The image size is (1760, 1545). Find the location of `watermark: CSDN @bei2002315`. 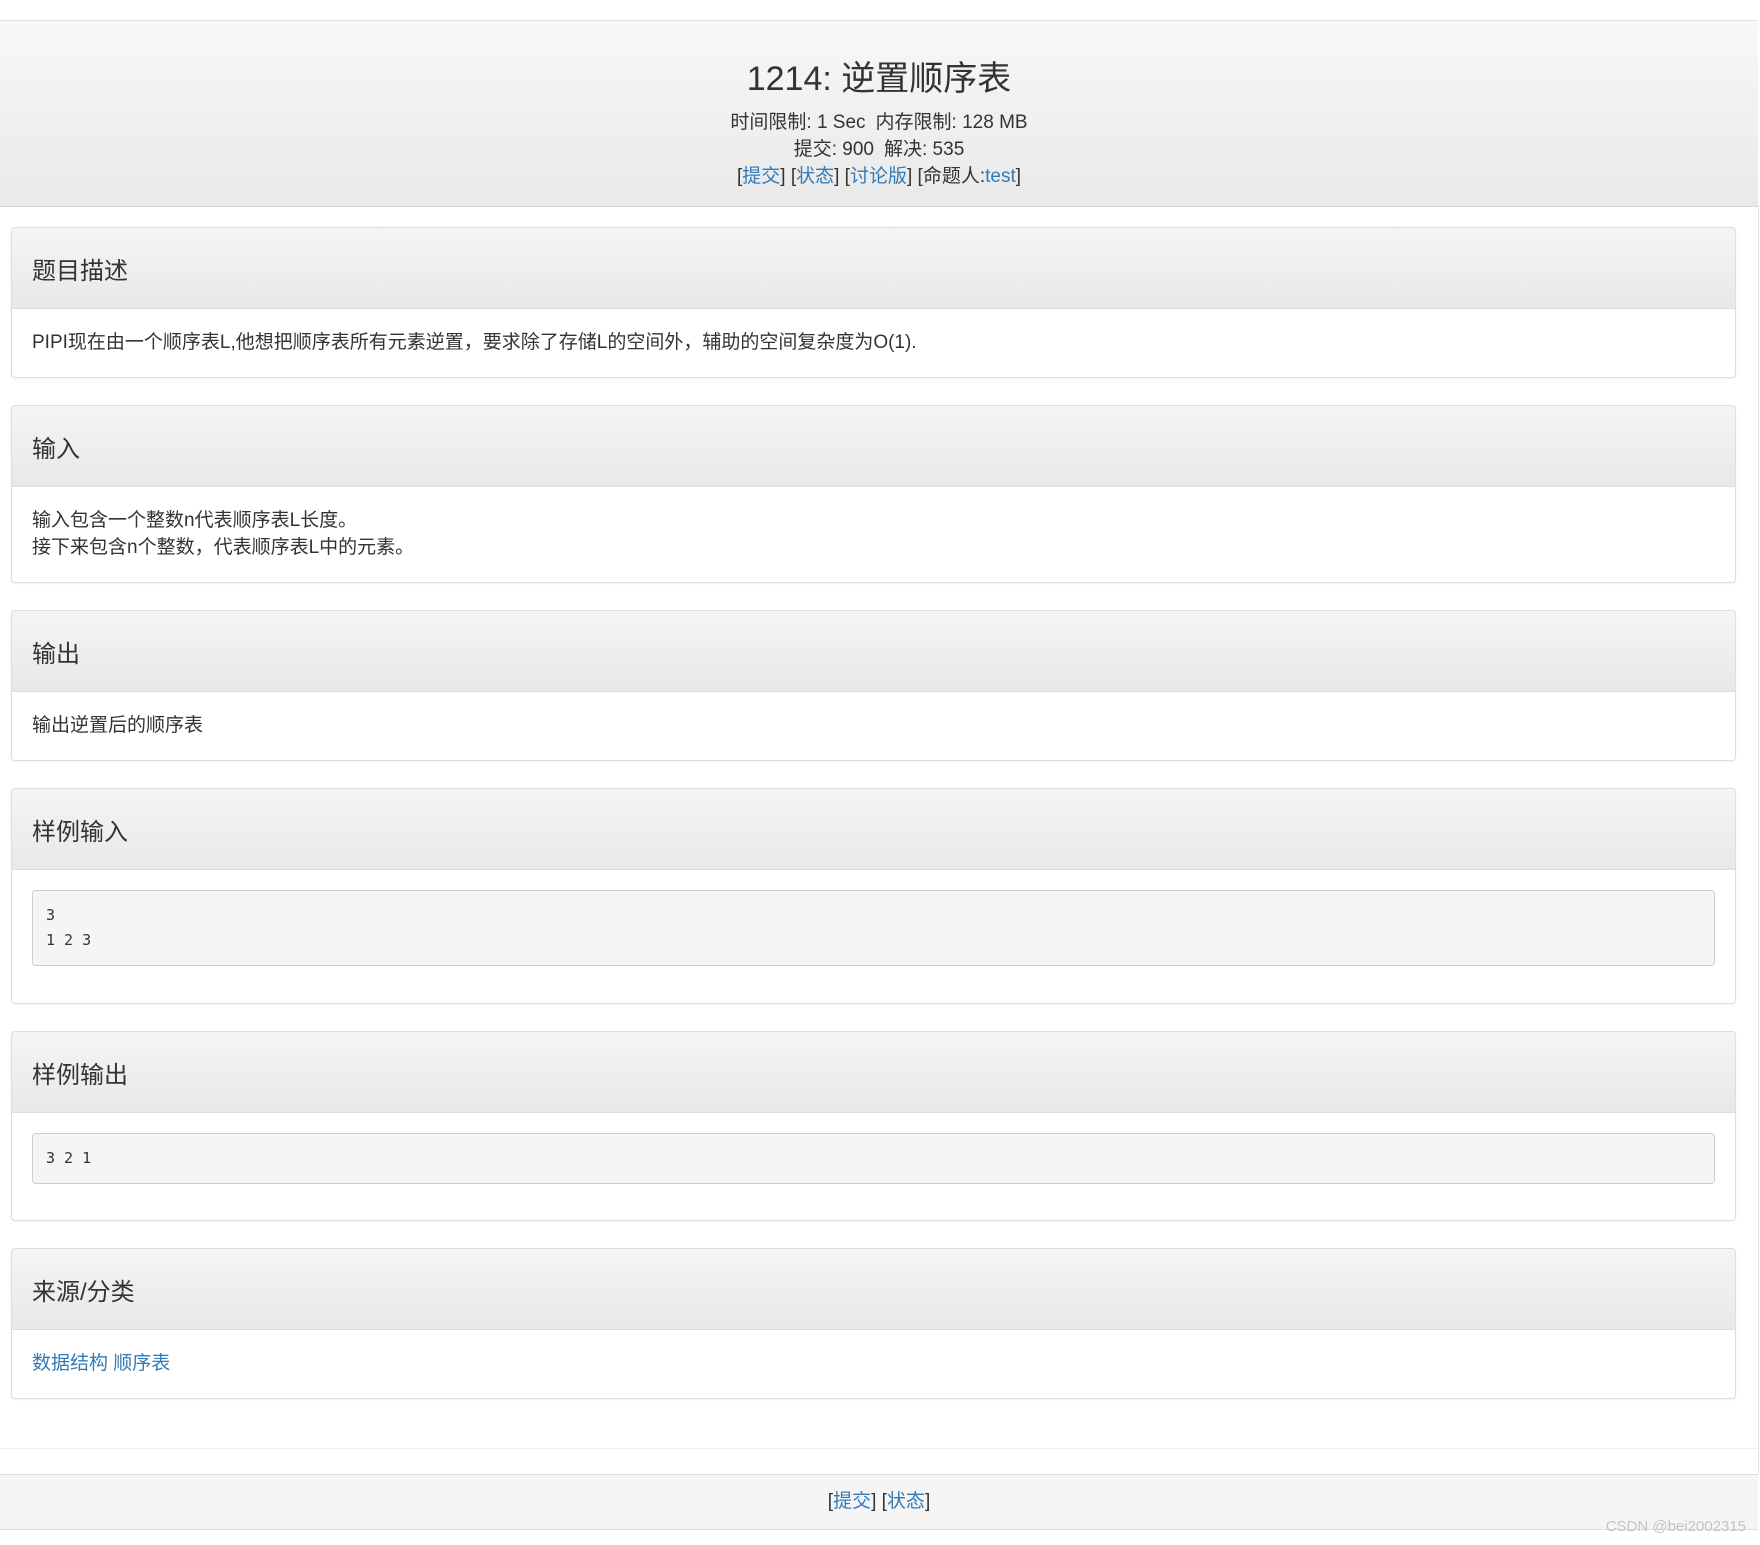

watermark: CSDN @bei2002315 is located at coordinates (1675, 1526).